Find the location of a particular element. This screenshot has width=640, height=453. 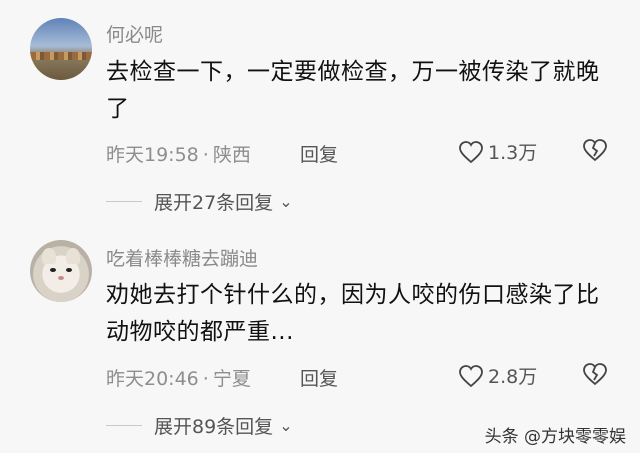

like-button: 1.3万 is located at coordinates (497, 151).